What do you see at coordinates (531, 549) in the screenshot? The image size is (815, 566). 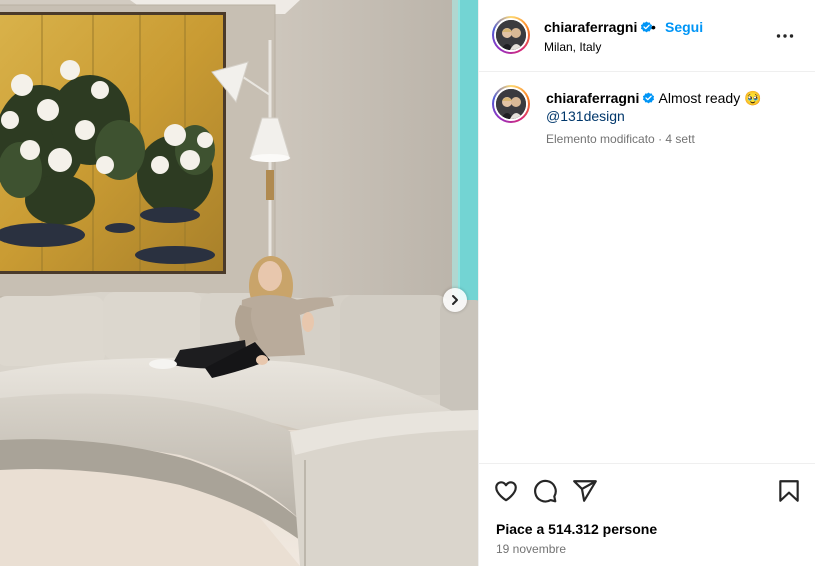 I see `post-date: 19 novembre` at bounding box center [531, 549].